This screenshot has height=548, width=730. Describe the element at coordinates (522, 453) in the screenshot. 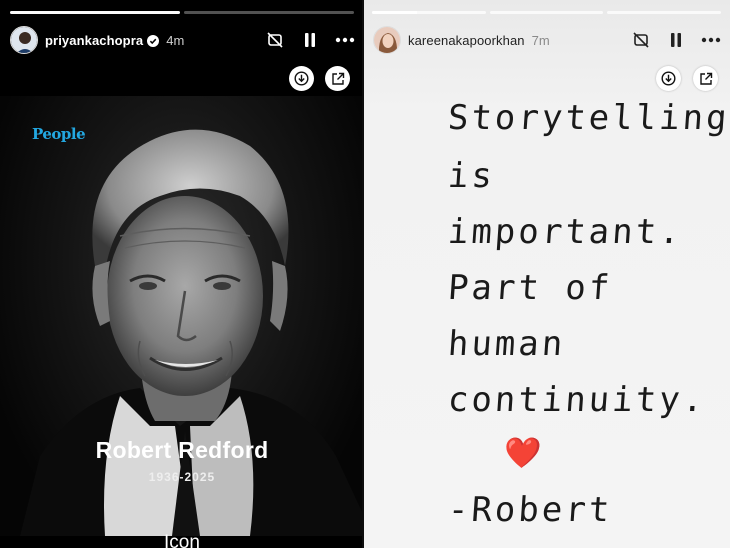

I see `heart-emoji: ❤️` at that location.